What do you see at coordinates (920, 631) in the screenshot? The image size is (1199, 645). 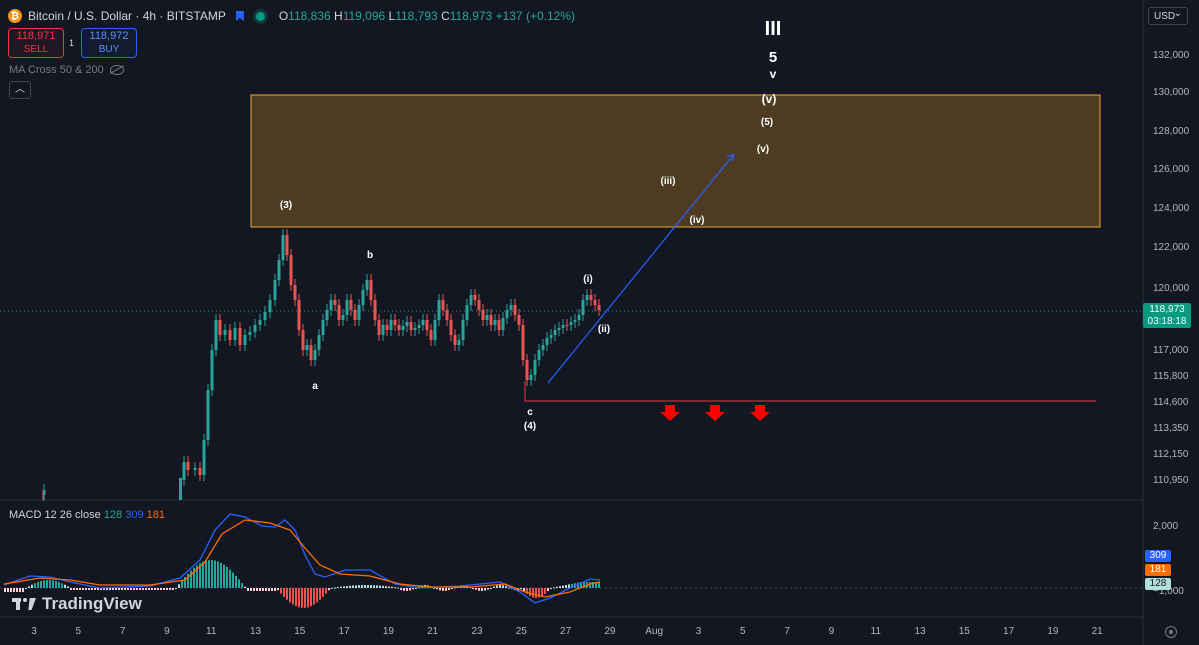 I see `time-tick-label: 13` at bounding box center [920, 631].